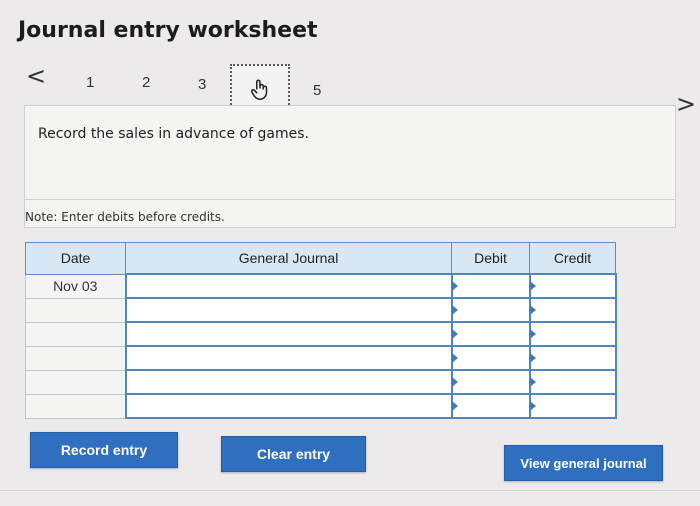 The width and height of the screenshot is (700, 506). Describe the element at coordinates (350, 214) in the screenshot. I see `note-panel: Note: Enter debits before credits.` at that location.